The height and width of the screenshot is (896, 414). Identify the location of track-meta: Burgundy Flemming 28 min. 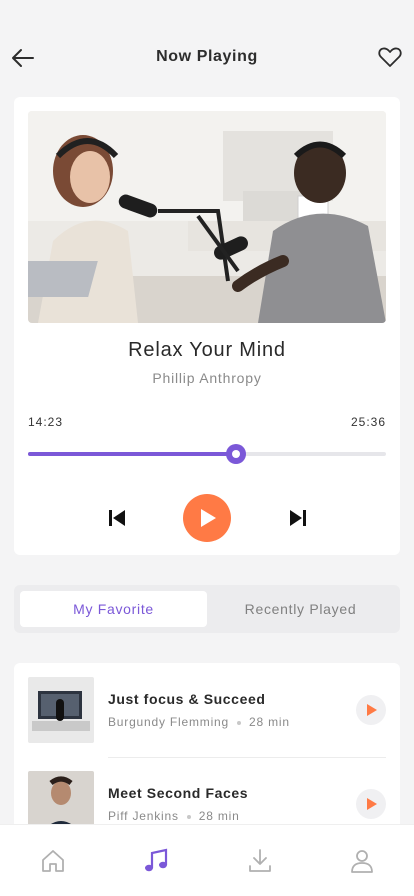
(199, 722).